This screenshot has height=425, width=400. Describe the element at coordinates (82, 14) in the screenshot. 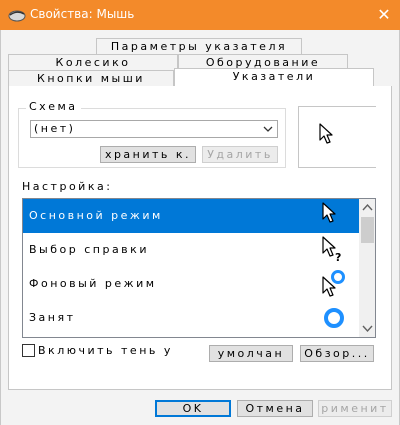

I see `window-title: Свойства: Мышь` at that location.